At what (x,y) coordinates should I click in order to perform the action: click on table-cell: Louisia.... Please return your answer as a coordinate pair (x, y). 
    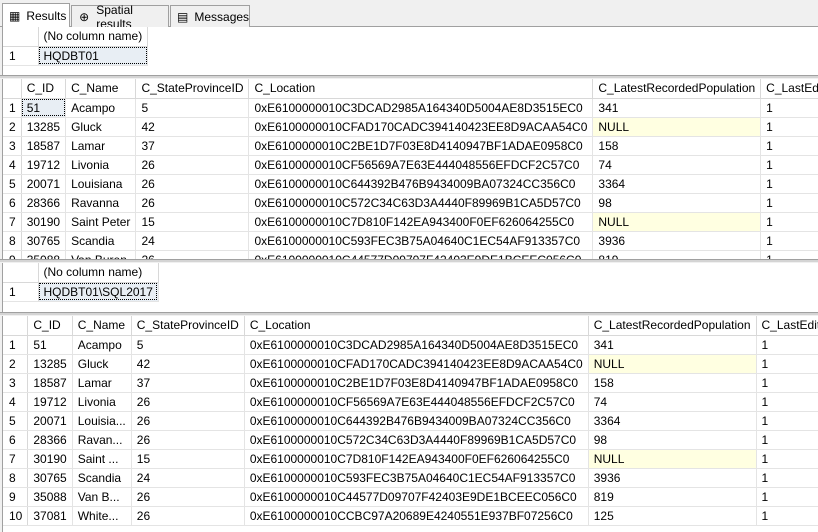
    Looking at the image, I should click on (102, 421).